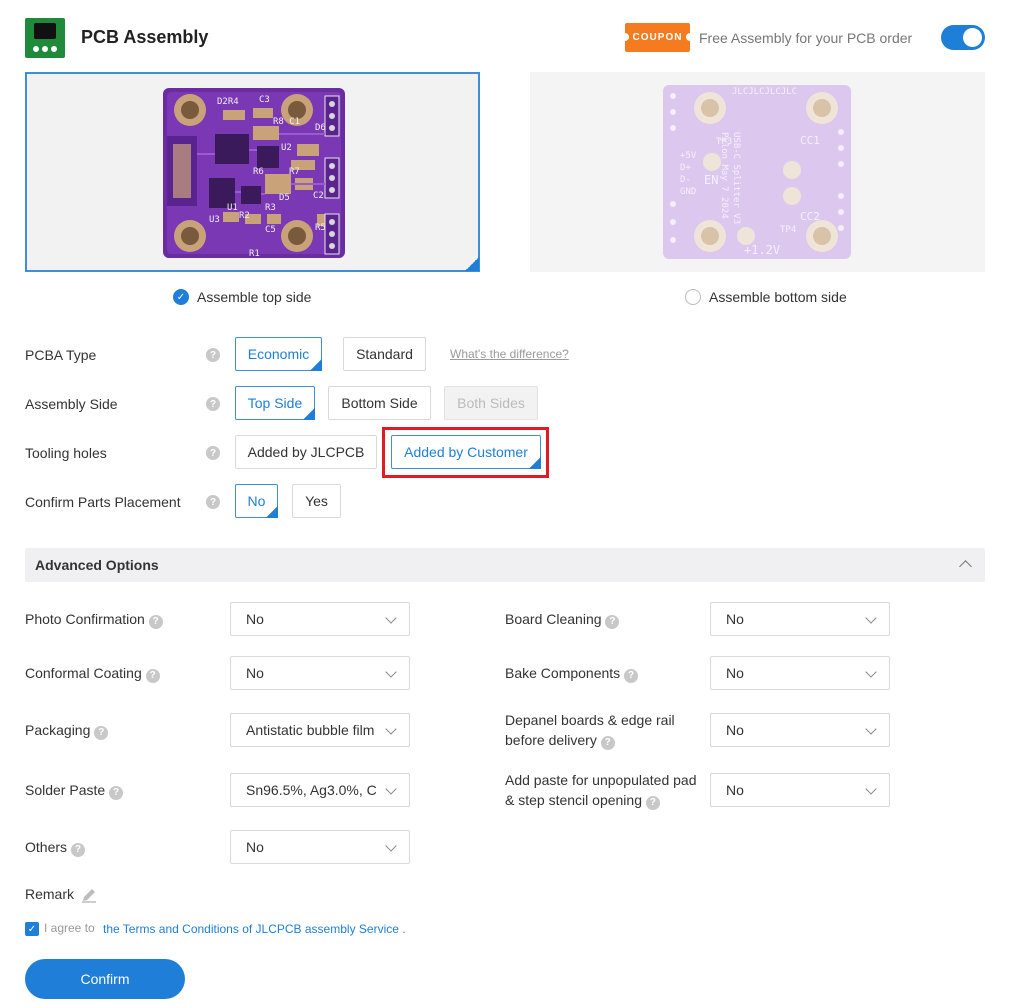 This screenshot has height=1008, width=1012. What do you see at coordinates (45, 38) in the screenshot?
I see `pcb-assembly-logo-icon` at bounding box center [45, 38].